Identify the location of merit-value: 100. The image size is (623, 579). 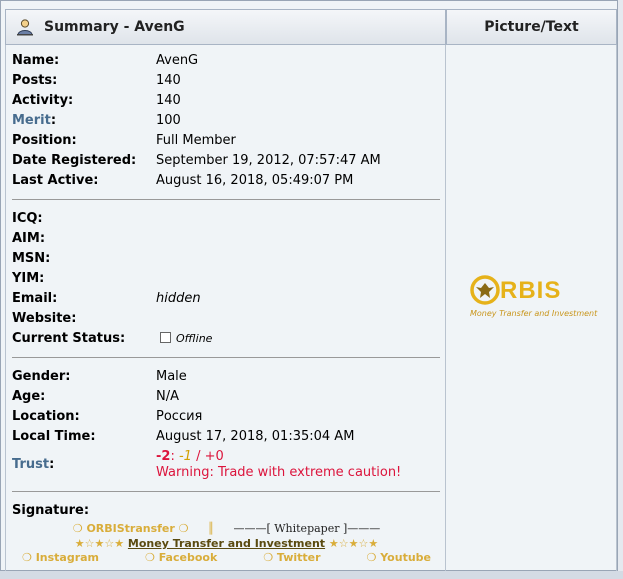
(168, 120).